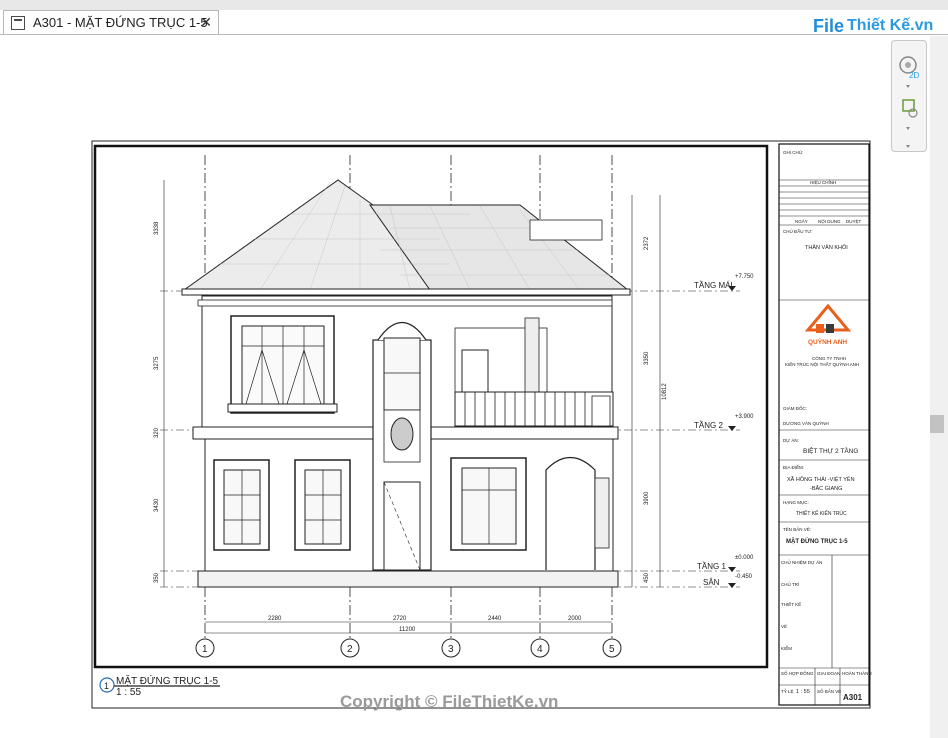 This screenshot has height=738, width=948. I want to click on tb-bottom-label: GIAI ĐOẠN, so click(828, 673).